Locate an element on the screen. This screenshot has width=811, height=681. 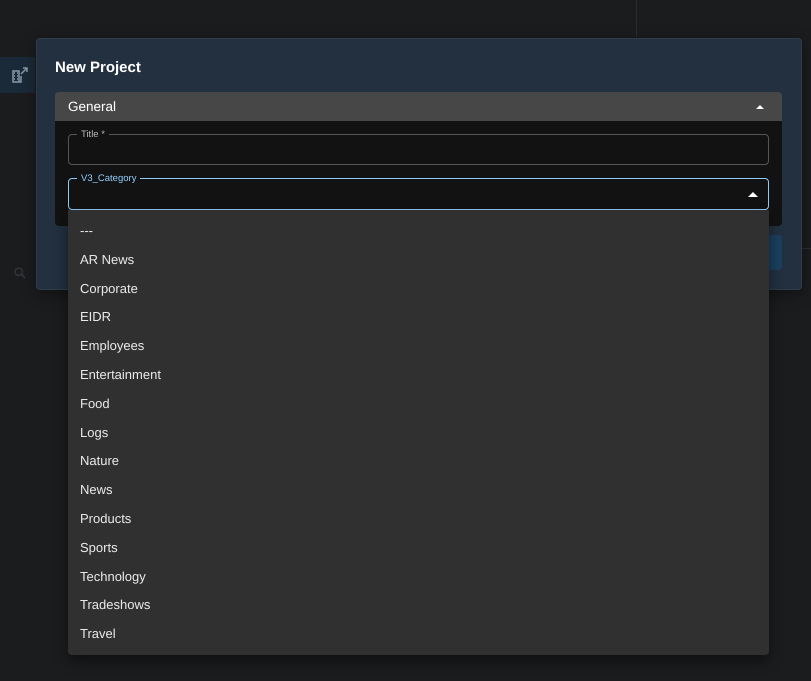
menu-option: Technology is located at coordinates (418, 577).